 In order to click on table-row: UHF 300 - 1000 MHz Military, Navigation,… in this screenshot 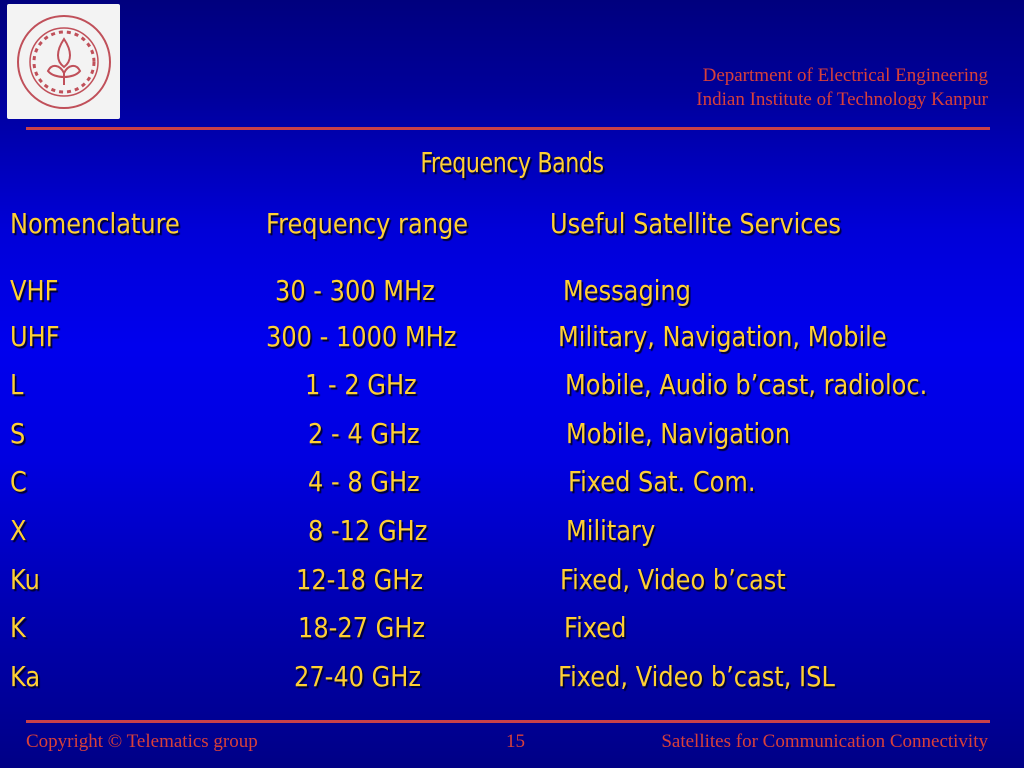, I will do `click(512, 340)`.